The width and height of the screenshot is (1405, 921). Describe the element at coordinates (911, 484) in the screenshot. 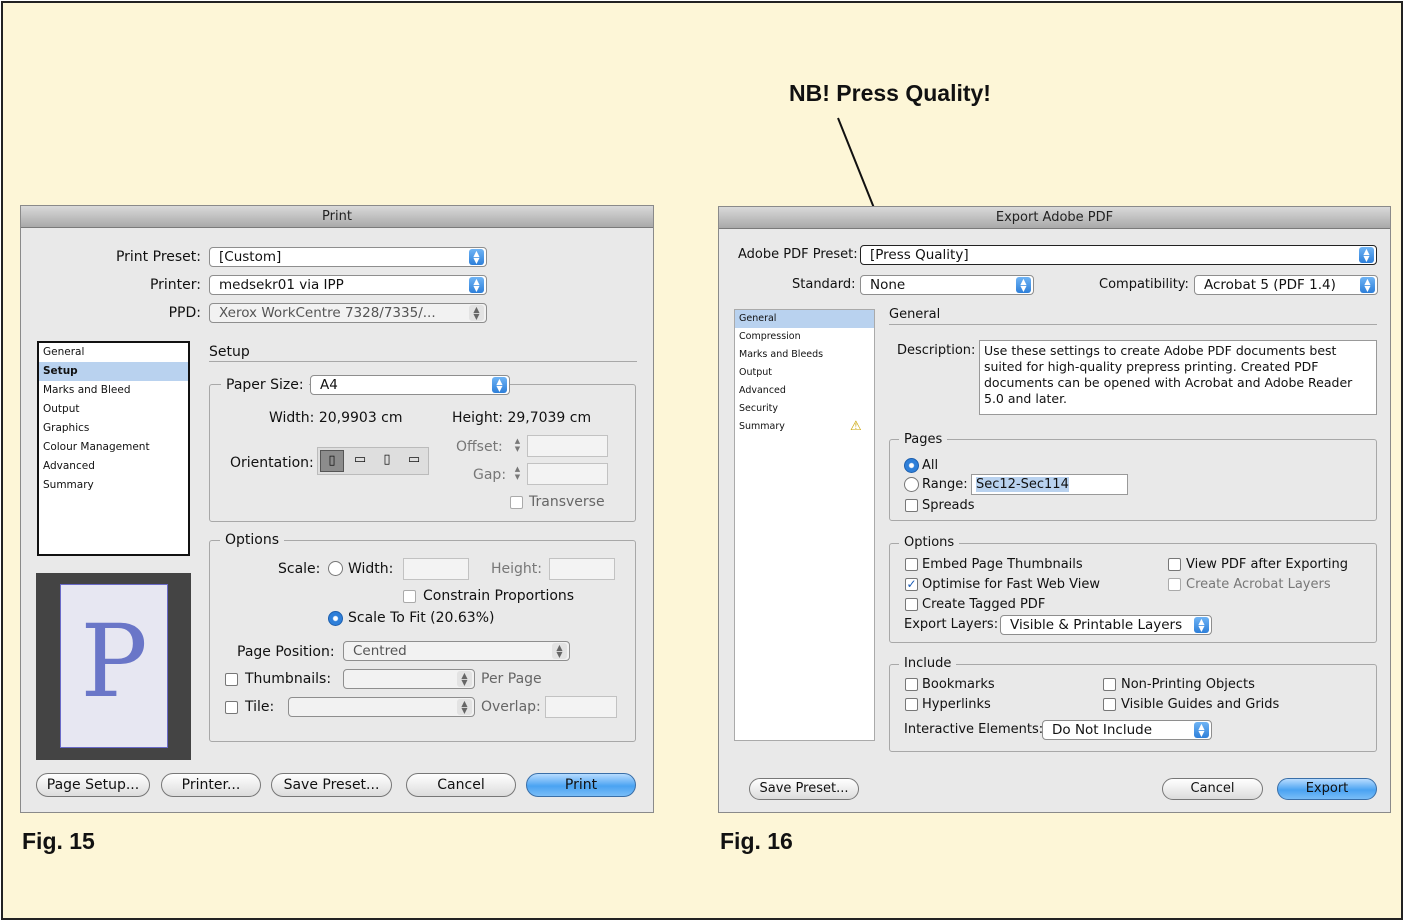

I see `pages-range-radio` at that location.